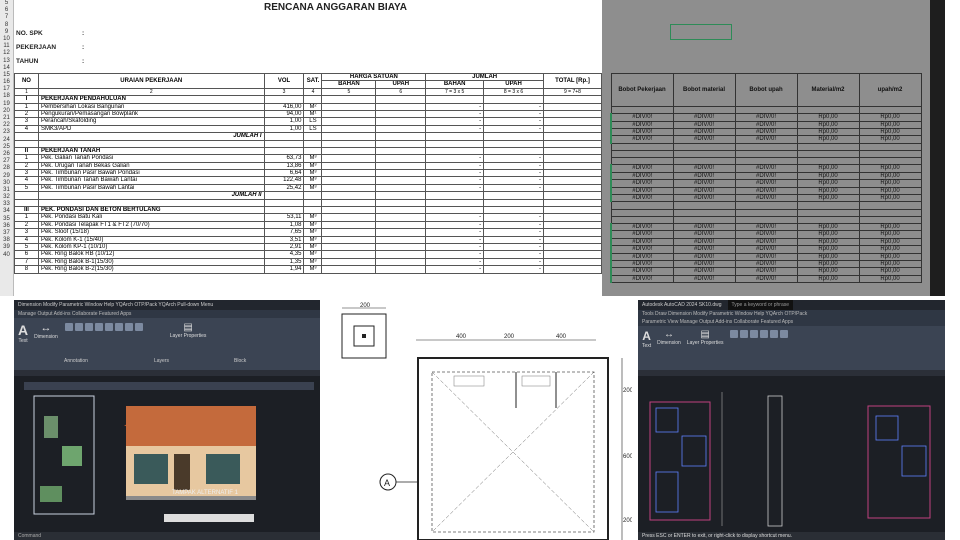 This screenshot has height=540, width=960. Describe the element at coordinates (6, 118) in the screenshot. I see `row-number: 21` at that location.